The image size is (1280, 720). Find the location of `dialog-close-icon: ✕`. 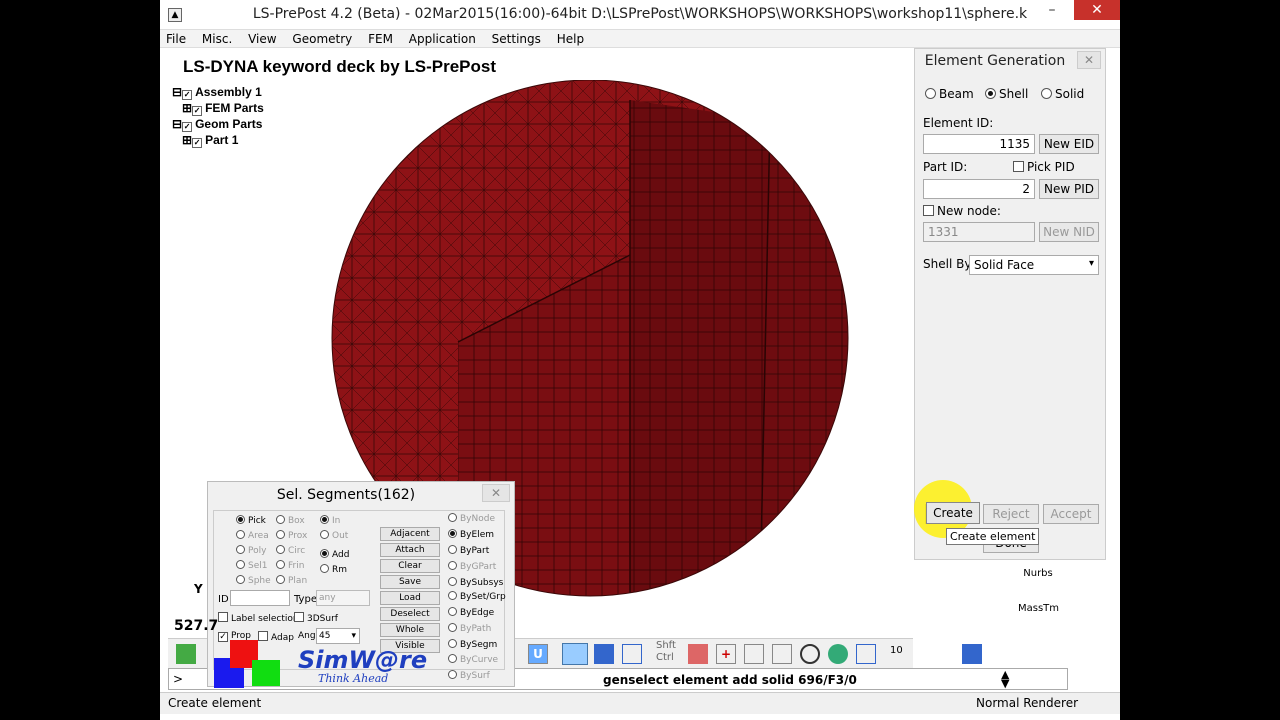

dialog-close-icon: ✕ is located at coordinates (496, 493).